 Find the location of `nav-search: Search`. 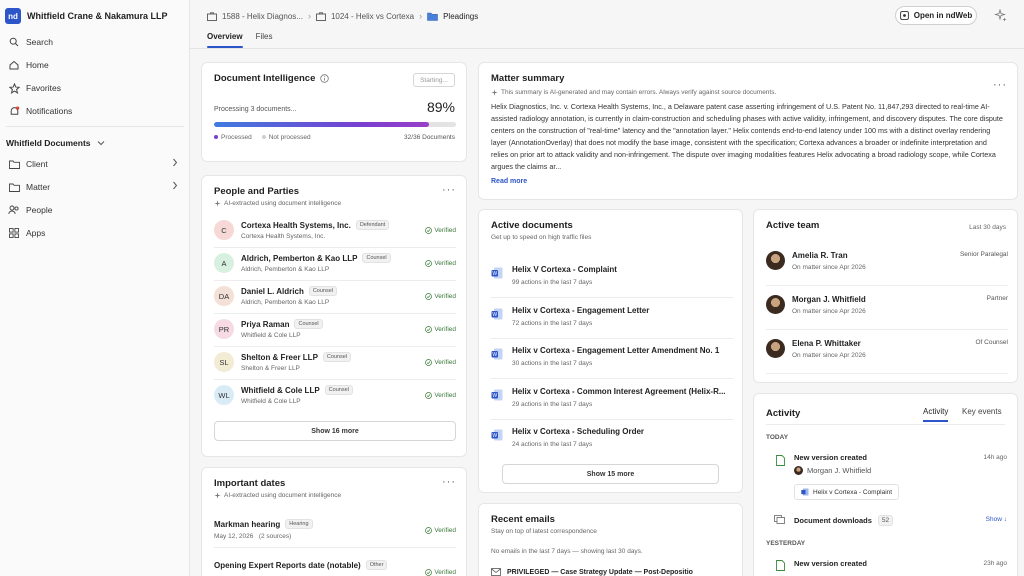

nav-search: Search is located at coordinates (95, 42).